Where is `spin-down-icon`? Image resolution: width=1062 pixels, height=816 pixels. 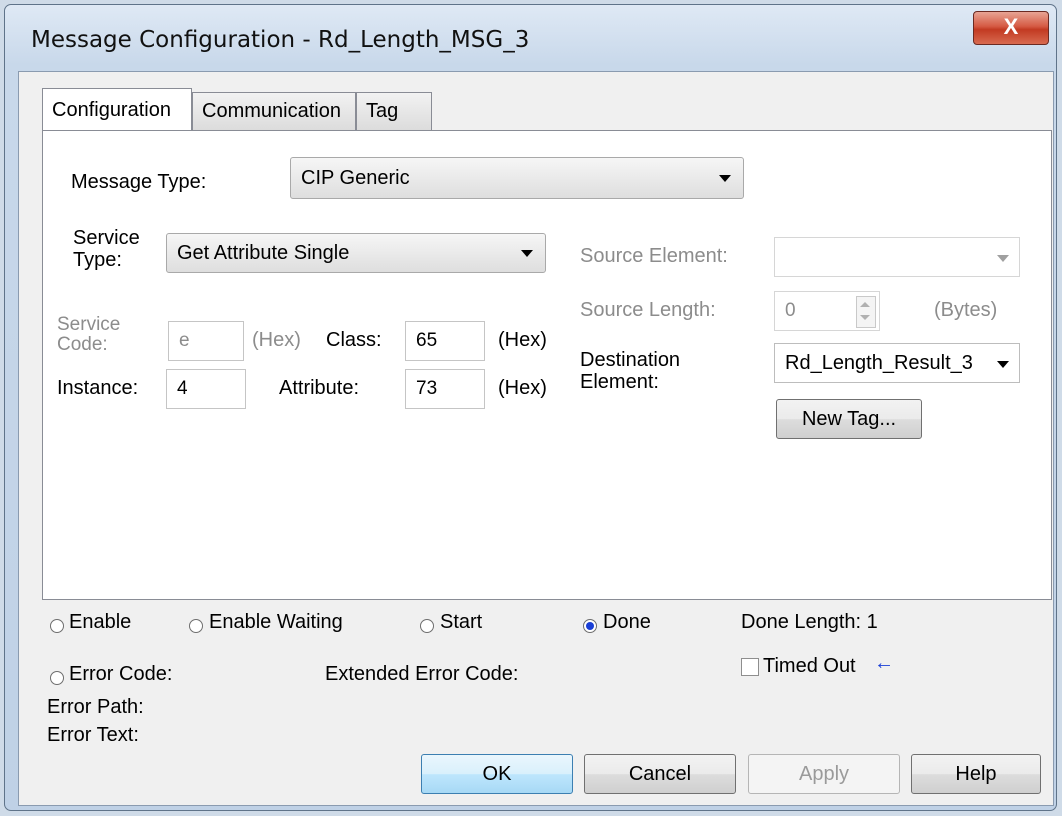 spin-down-icon is located at coordinates (865, 317).